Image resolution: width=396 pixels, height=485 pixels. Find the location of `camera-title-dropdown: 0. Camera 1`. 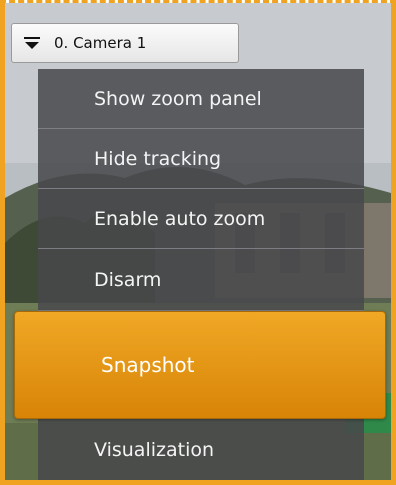

camera-title-dropdown: 0. Camera 1 is located at coordinates (125, 43).